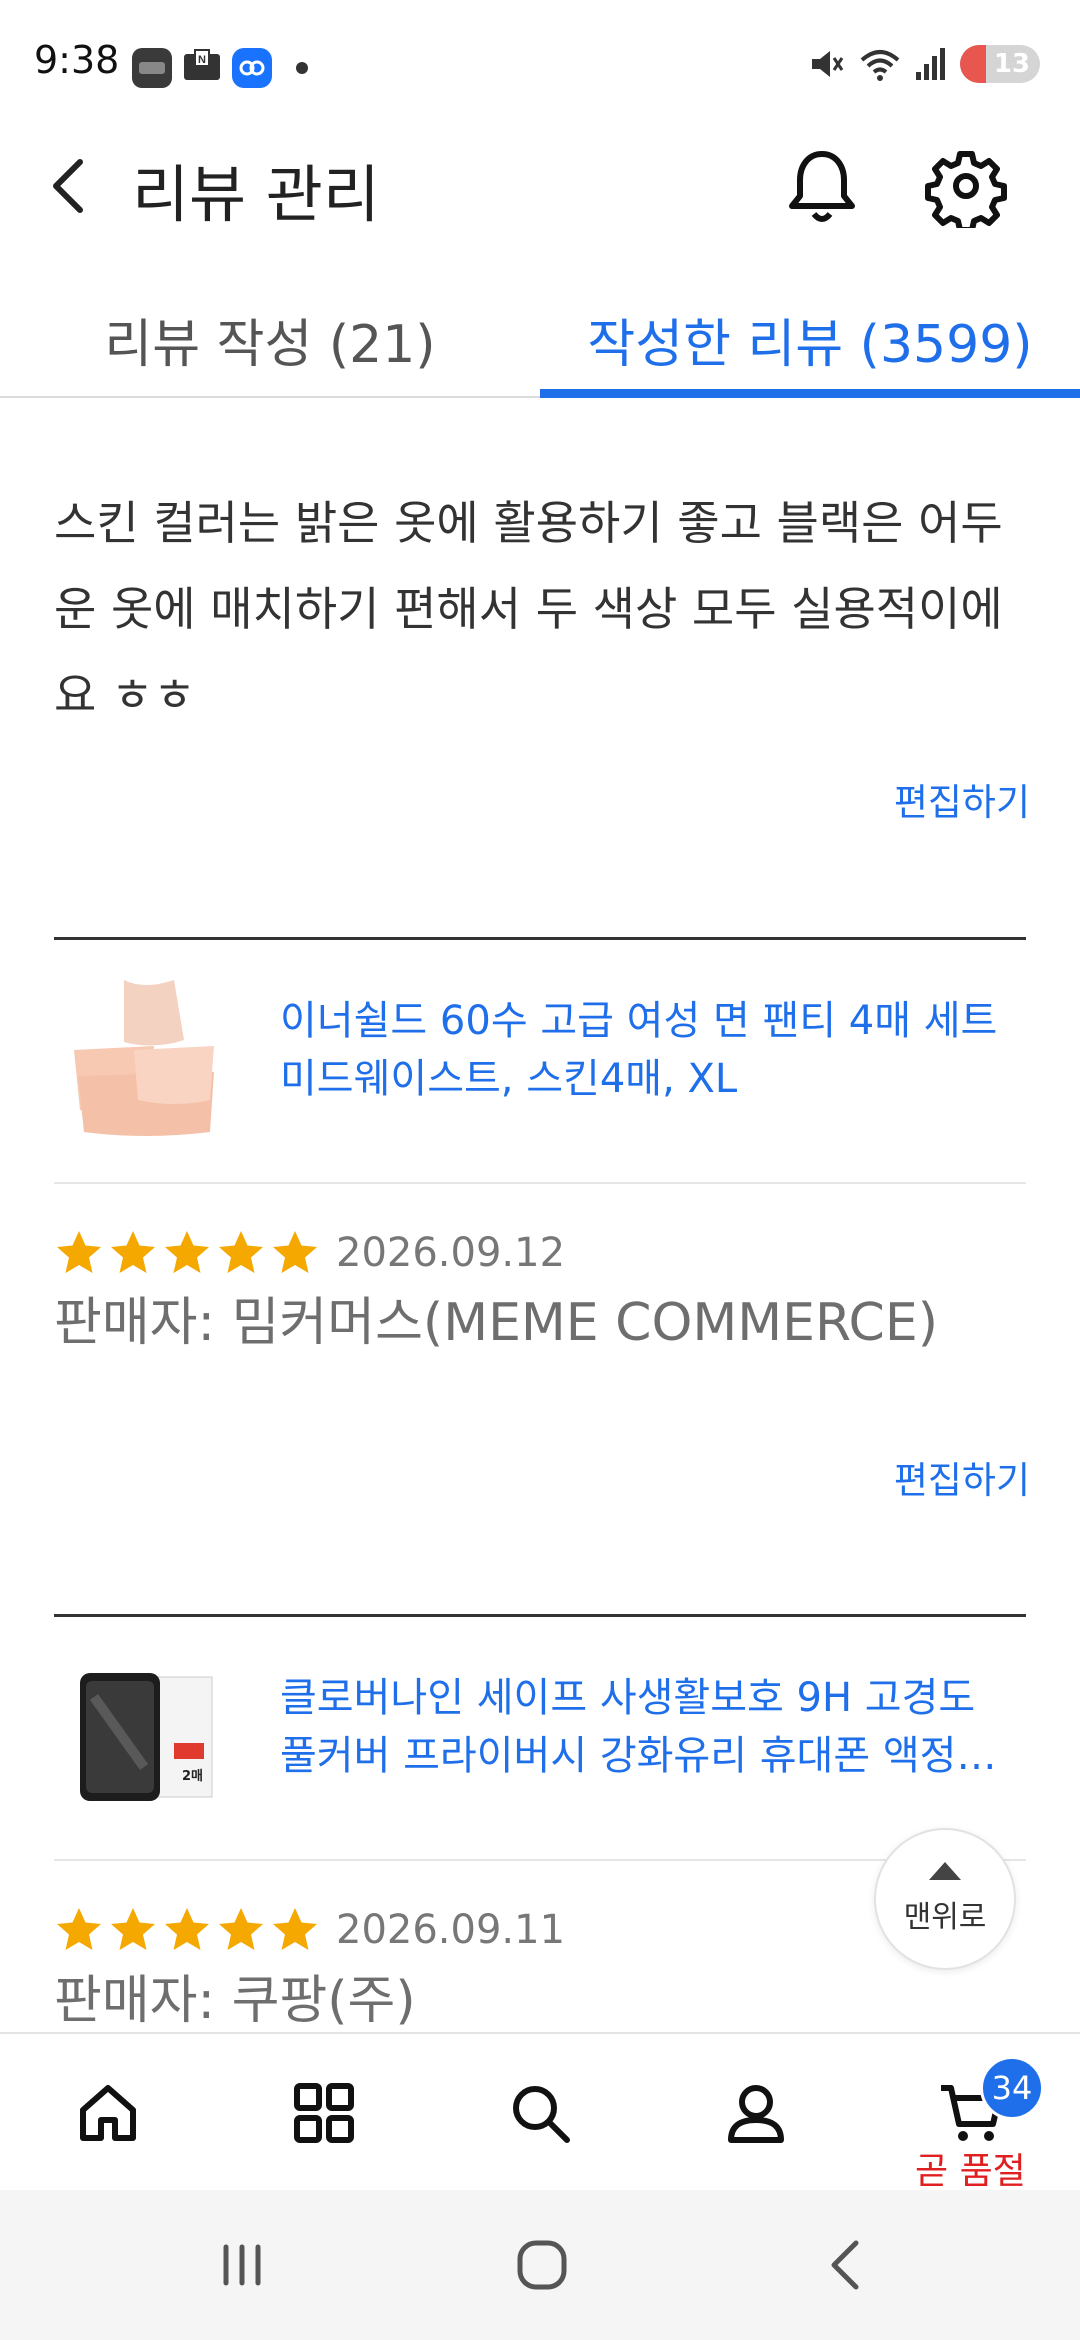 The width and height of the screenshot is (1080, 2340). What do you see at coordinates (945, 1899) in the screenshot?
I see `scroll-to-top-button: 맨위로` at bounding box center [945, 1899].